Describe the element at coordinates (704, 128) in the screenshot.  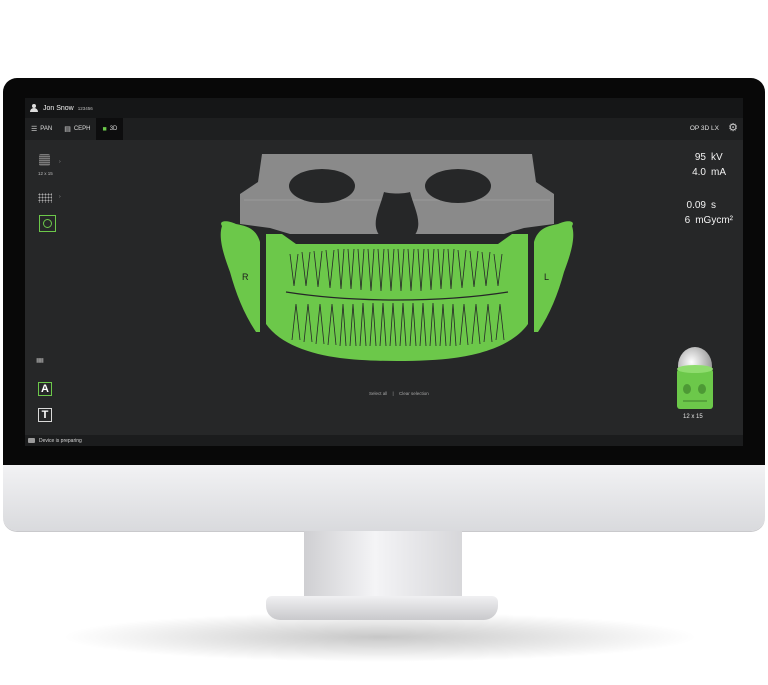
I see `device-name: OP 3D LX` at that location.